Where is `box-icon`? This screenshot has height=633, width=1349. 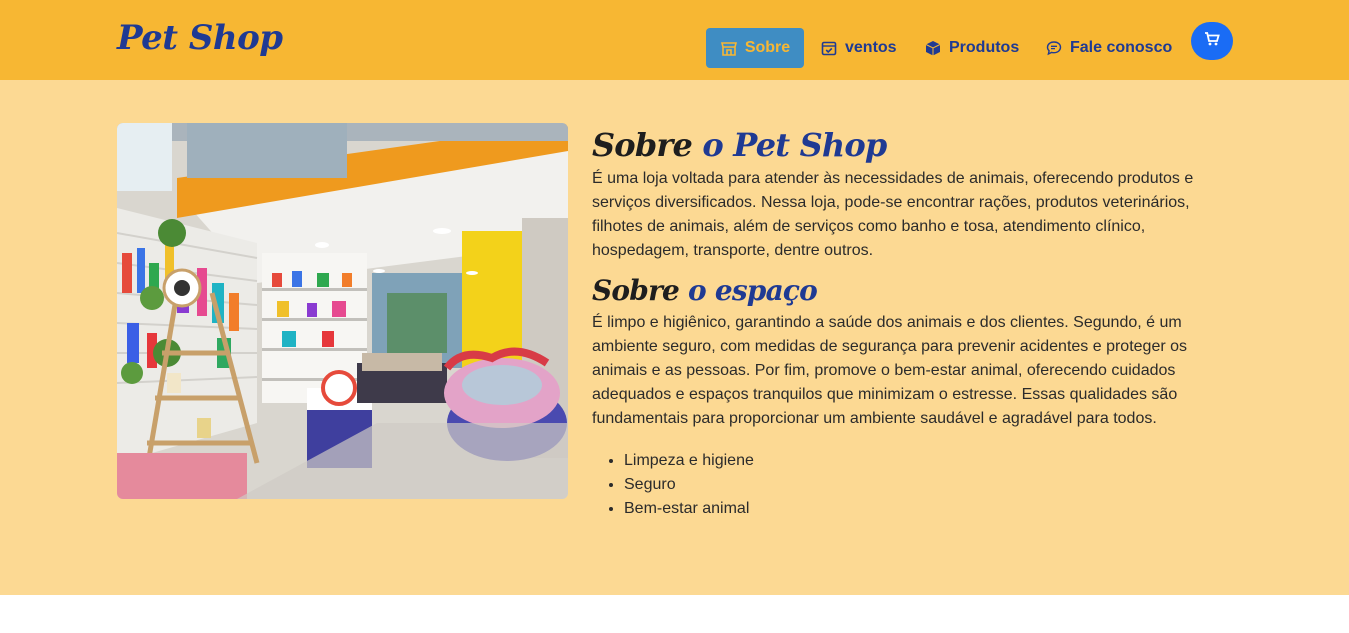 box-icon is located at coordinates (933, 48).